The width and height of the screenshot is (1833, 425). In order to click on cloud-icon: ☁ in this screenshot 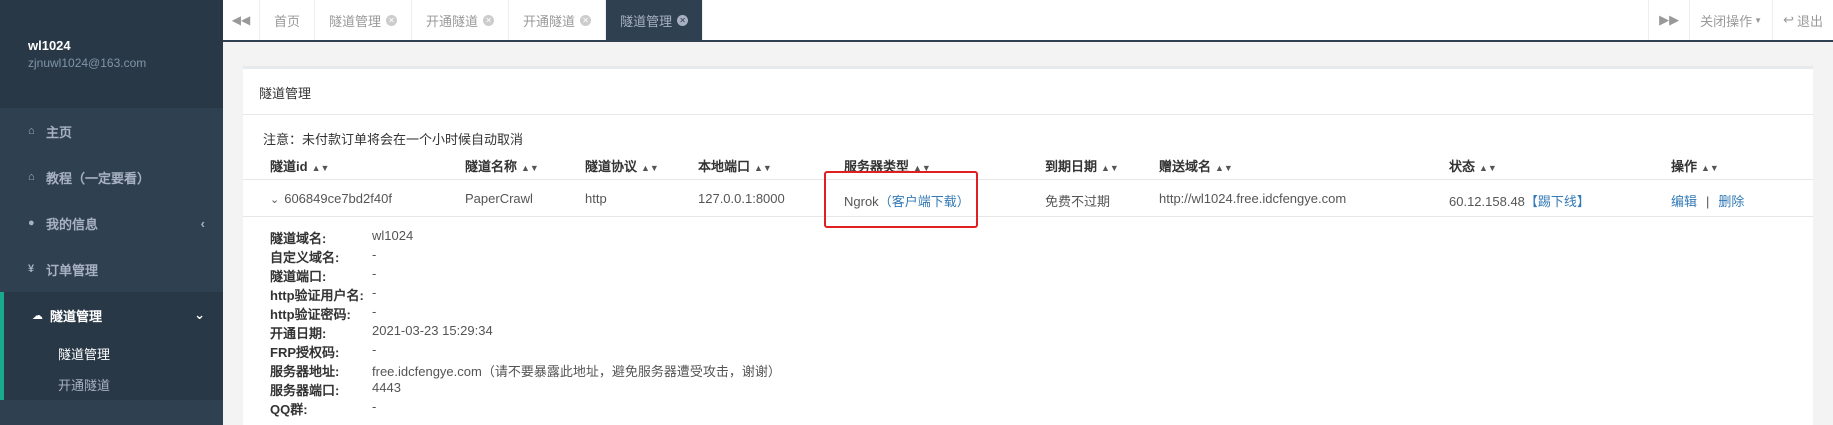, I will do `click(37, 315)`.